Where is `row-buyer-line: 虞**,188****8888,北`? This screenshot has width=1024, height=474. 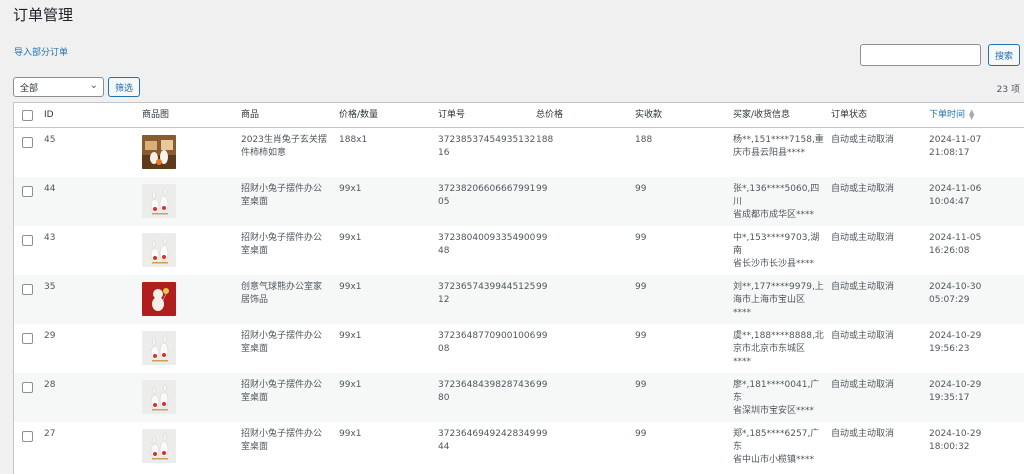 row-buyer-line: 虞**,188****8888,北 is located at coordinates (778, 336).